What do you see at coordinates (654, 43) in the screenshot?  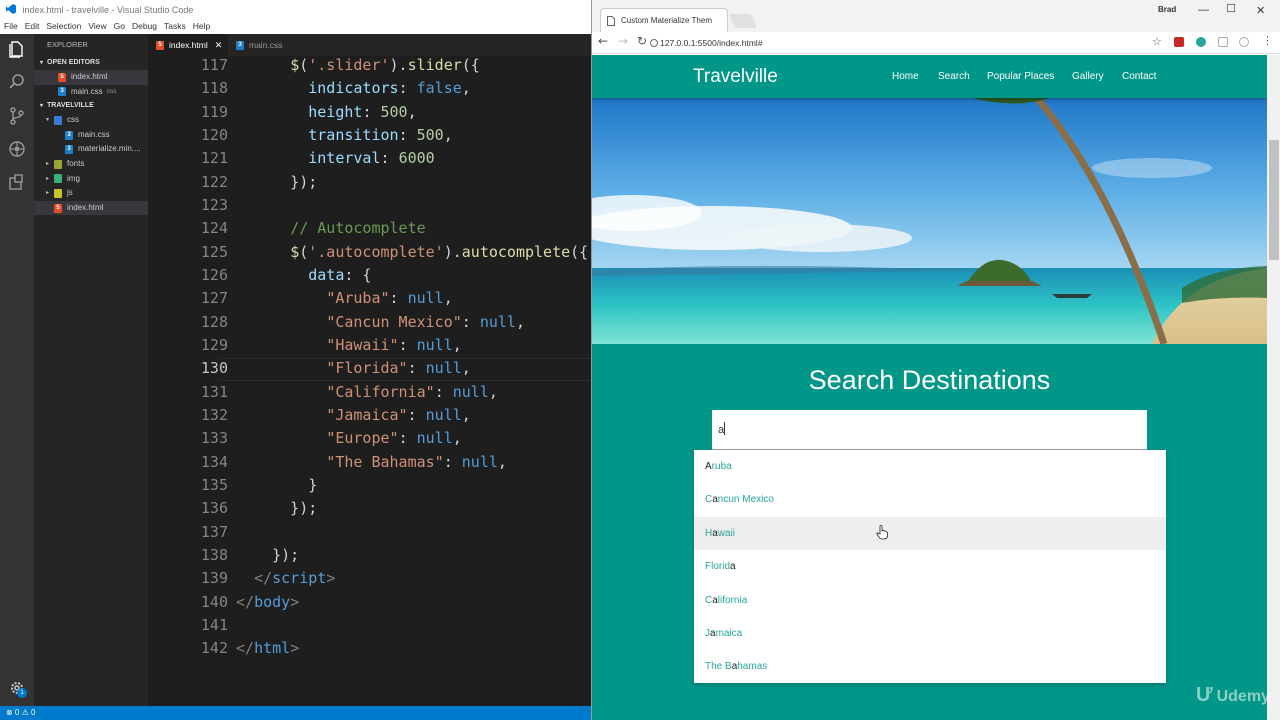 I see `info-icon` at bounding box center [654, 43].